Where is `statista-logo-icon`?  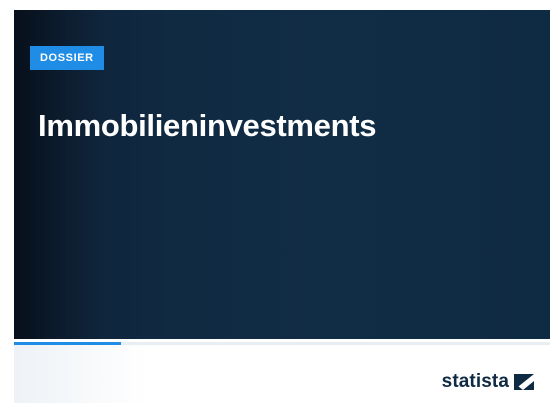 statista-logo-icon is located at coordinates (524, 382).